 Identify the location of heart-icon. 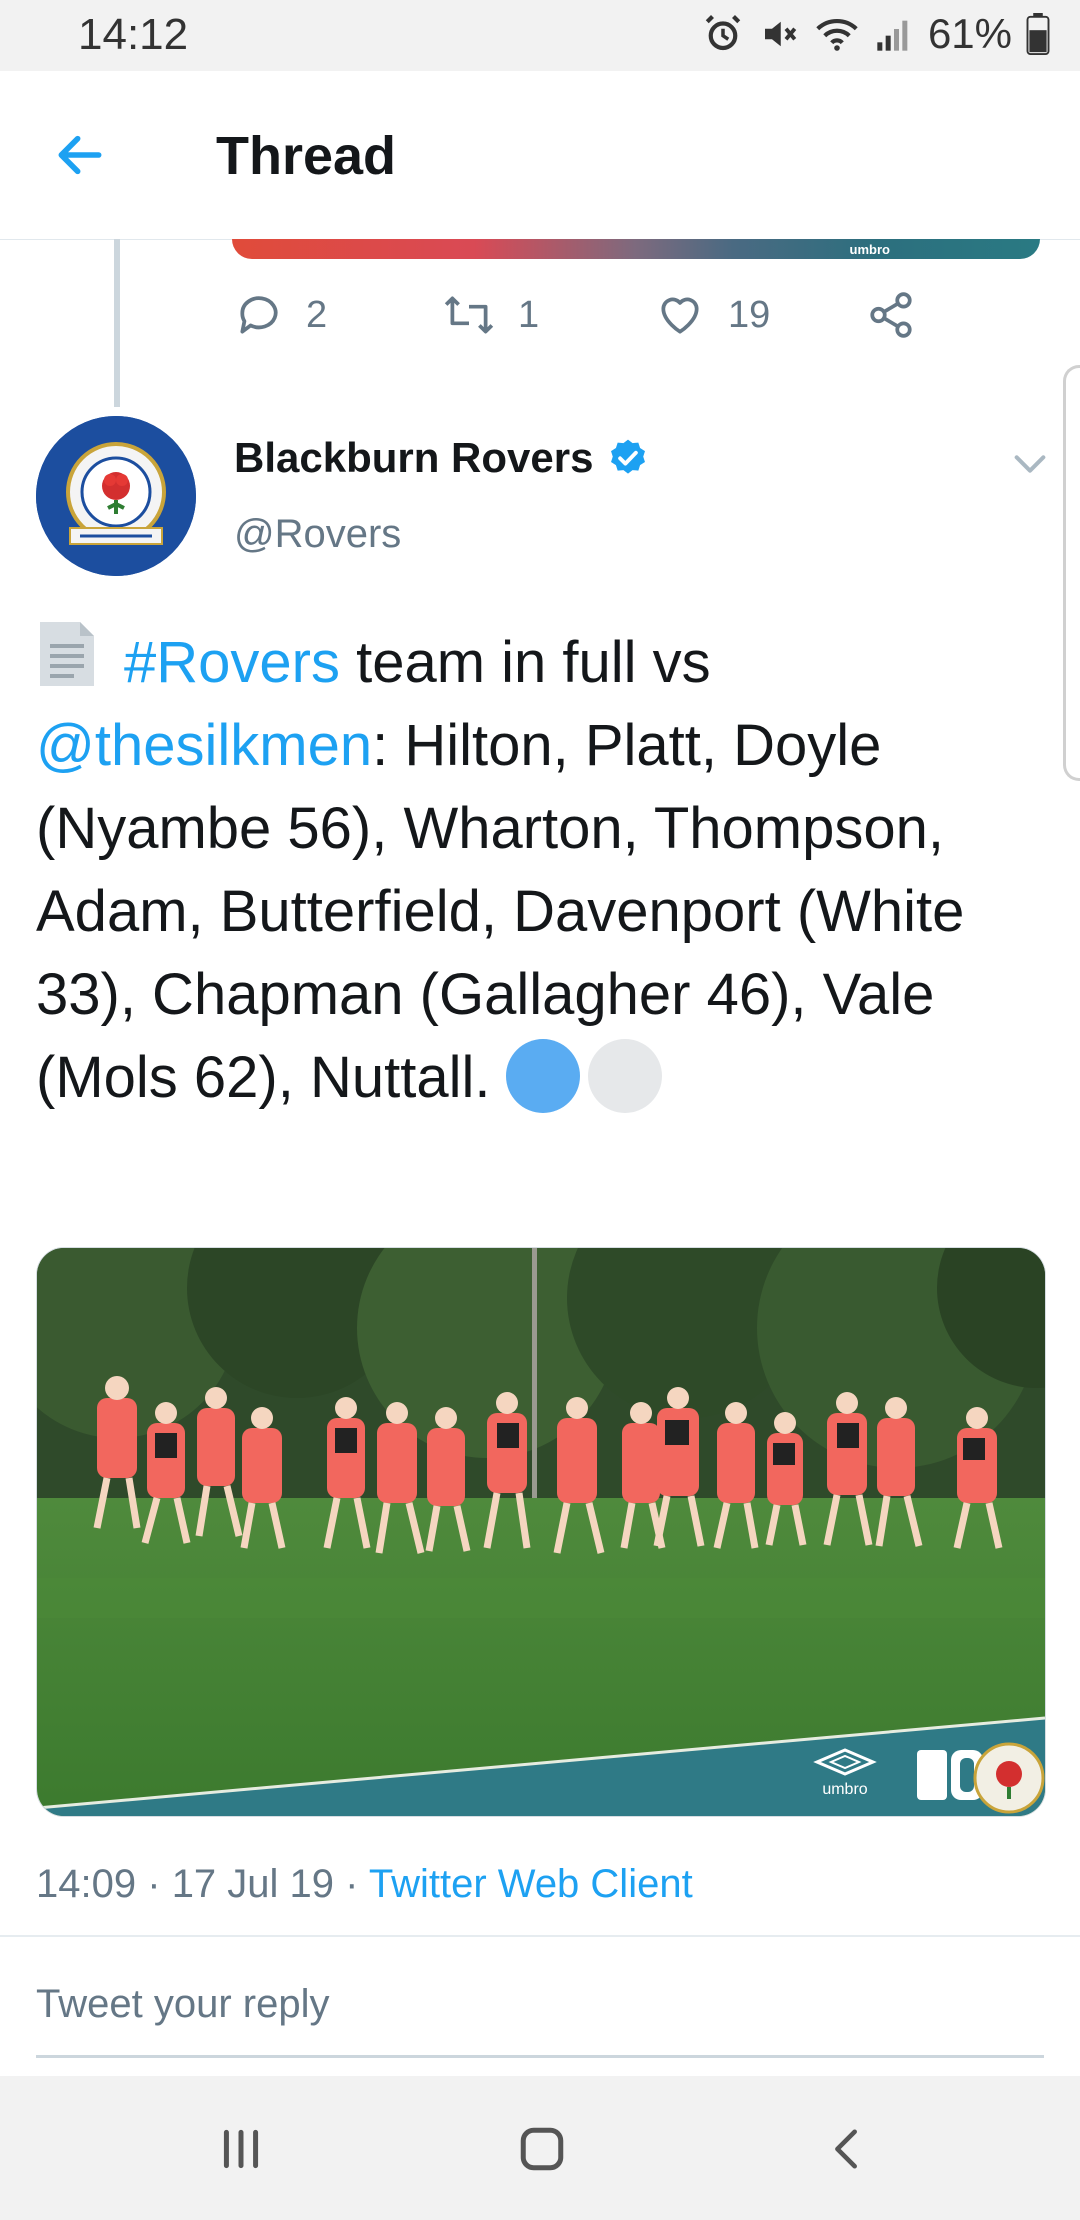
(680, 315).